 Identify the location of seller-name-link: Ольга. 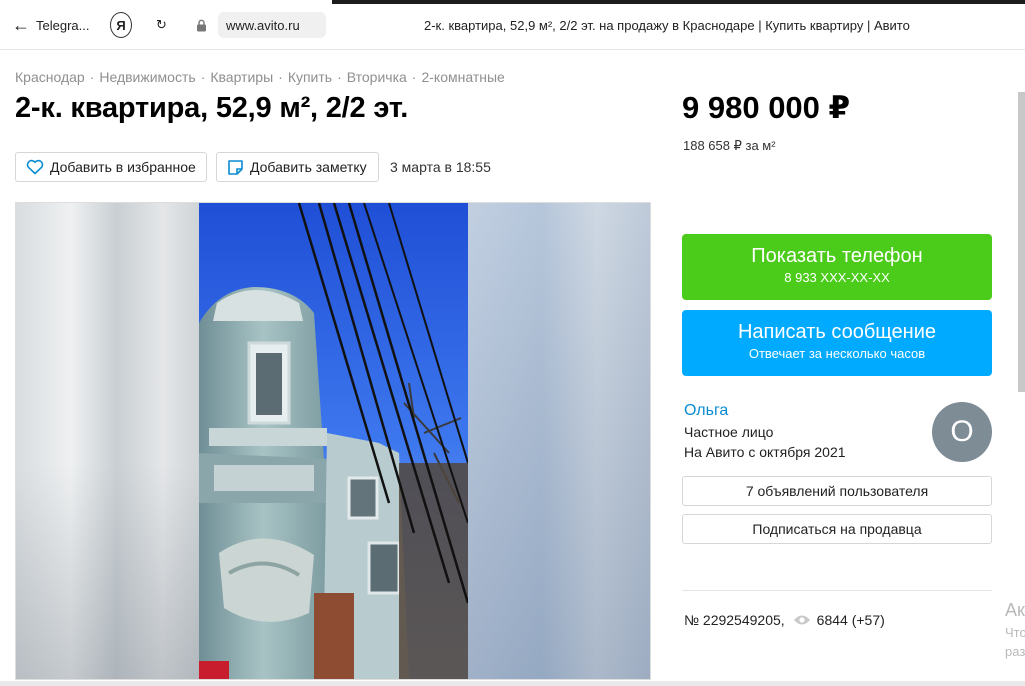
(706, 411).